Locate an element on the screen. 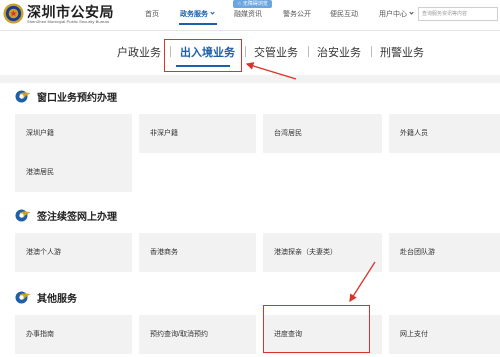  section-band is located at coordinates (250, 79).